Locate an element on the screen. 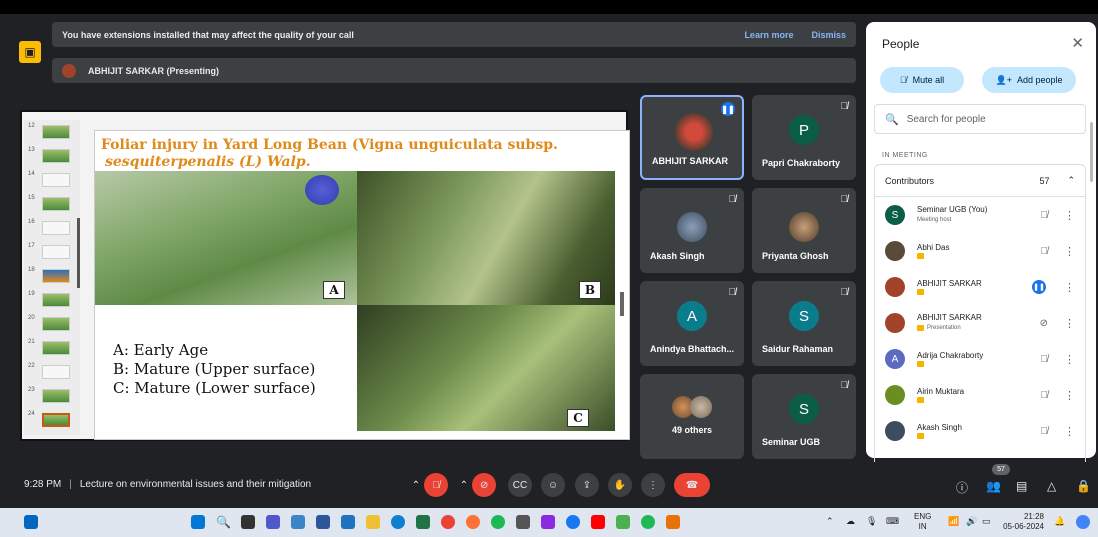 The height and width of the screenshot is (537, 1098). slide-thumb: 23 is located at coordinates (52, 396).